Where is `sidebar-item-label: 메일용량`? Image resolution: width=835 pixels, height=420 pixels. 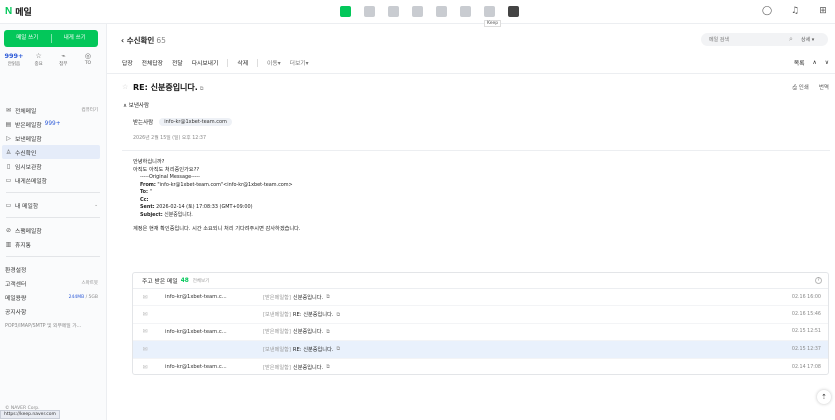 sidebar-item-label: 메일용량 is located at coordinates (16, 298).